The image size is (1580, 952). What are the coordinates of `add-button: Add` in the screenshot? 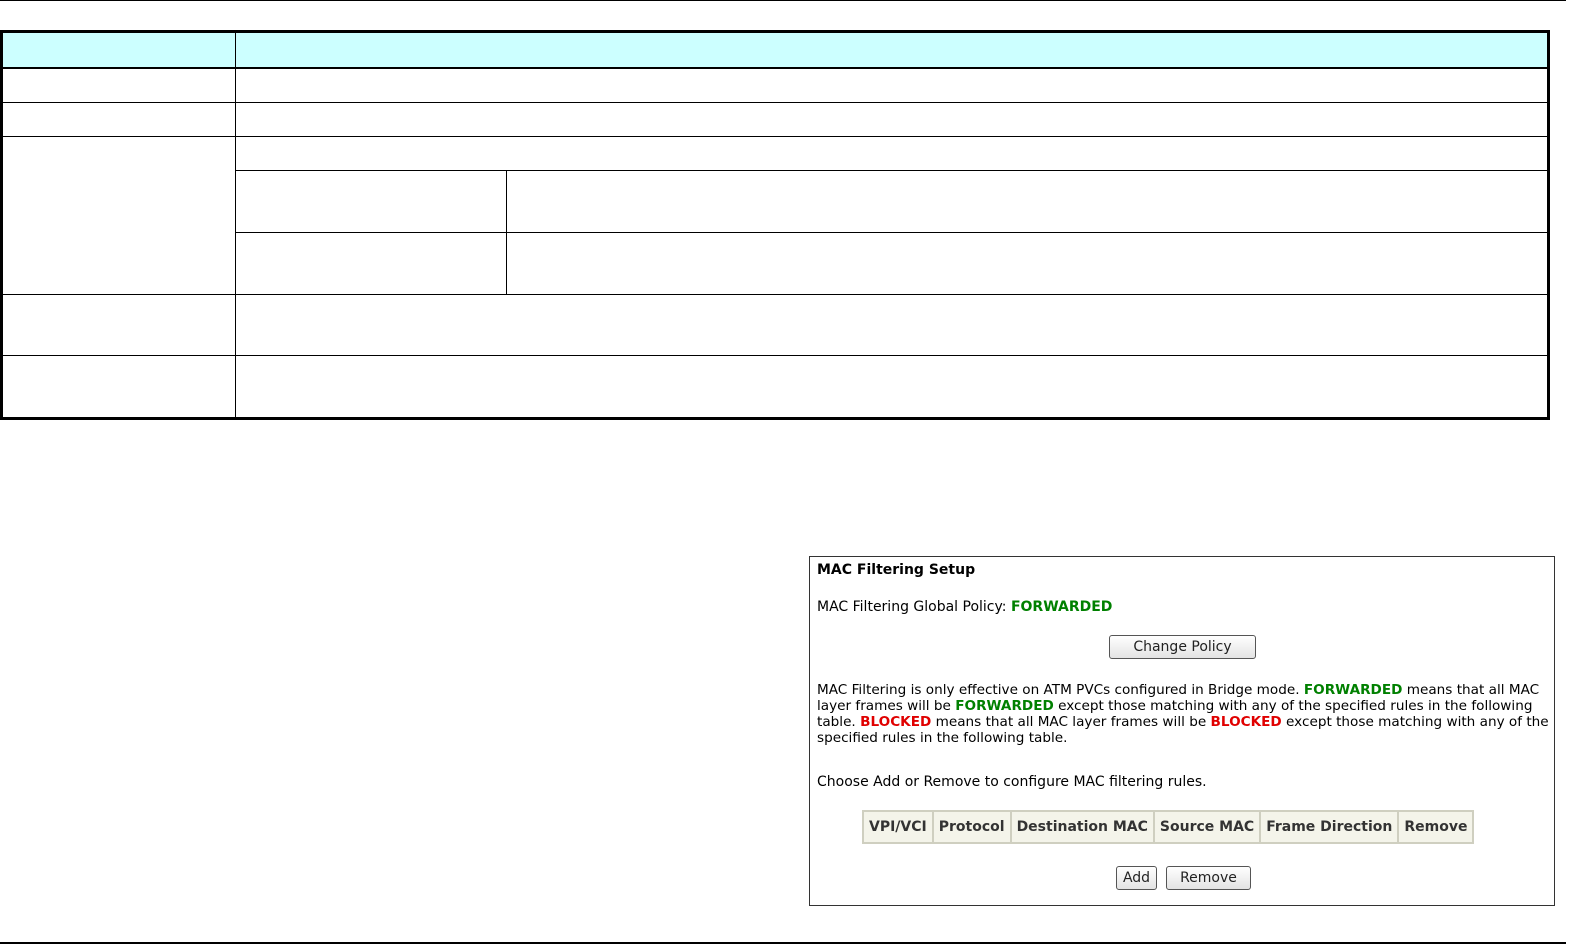 It's located at (1136, 878).